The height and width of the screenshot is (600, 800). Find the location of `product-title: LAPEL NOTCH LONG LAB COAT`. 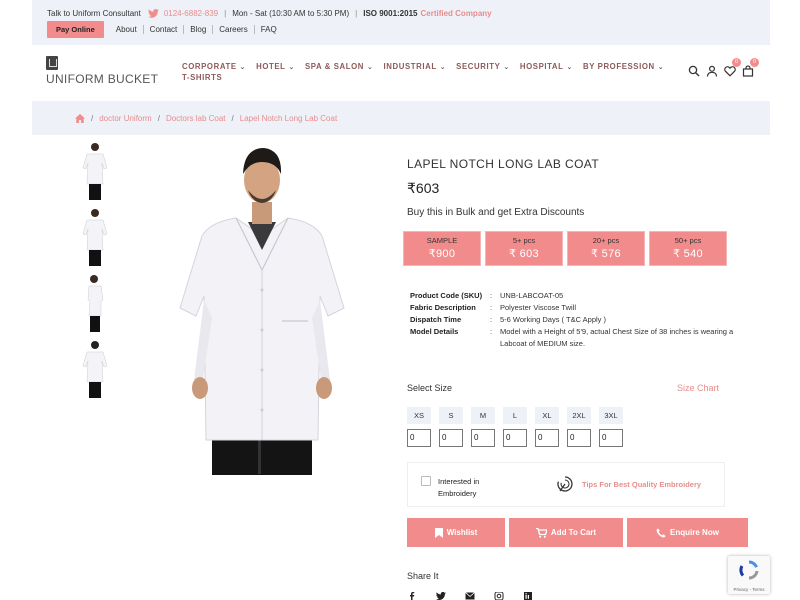

product-title: LAPEL NOTCH LONG LAB COAT is located at coordinates (503, 164).